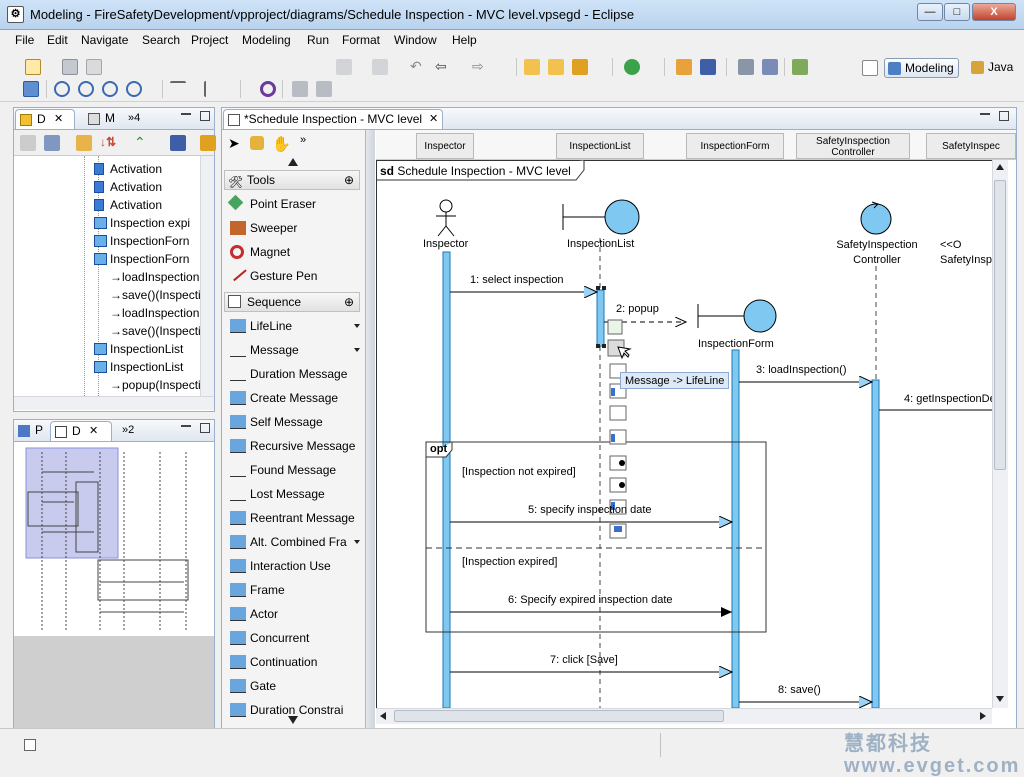 The height and width of the screenshot is (777, 1024). I want to click on select-arrow-icon: ➤, so click(235, 143).